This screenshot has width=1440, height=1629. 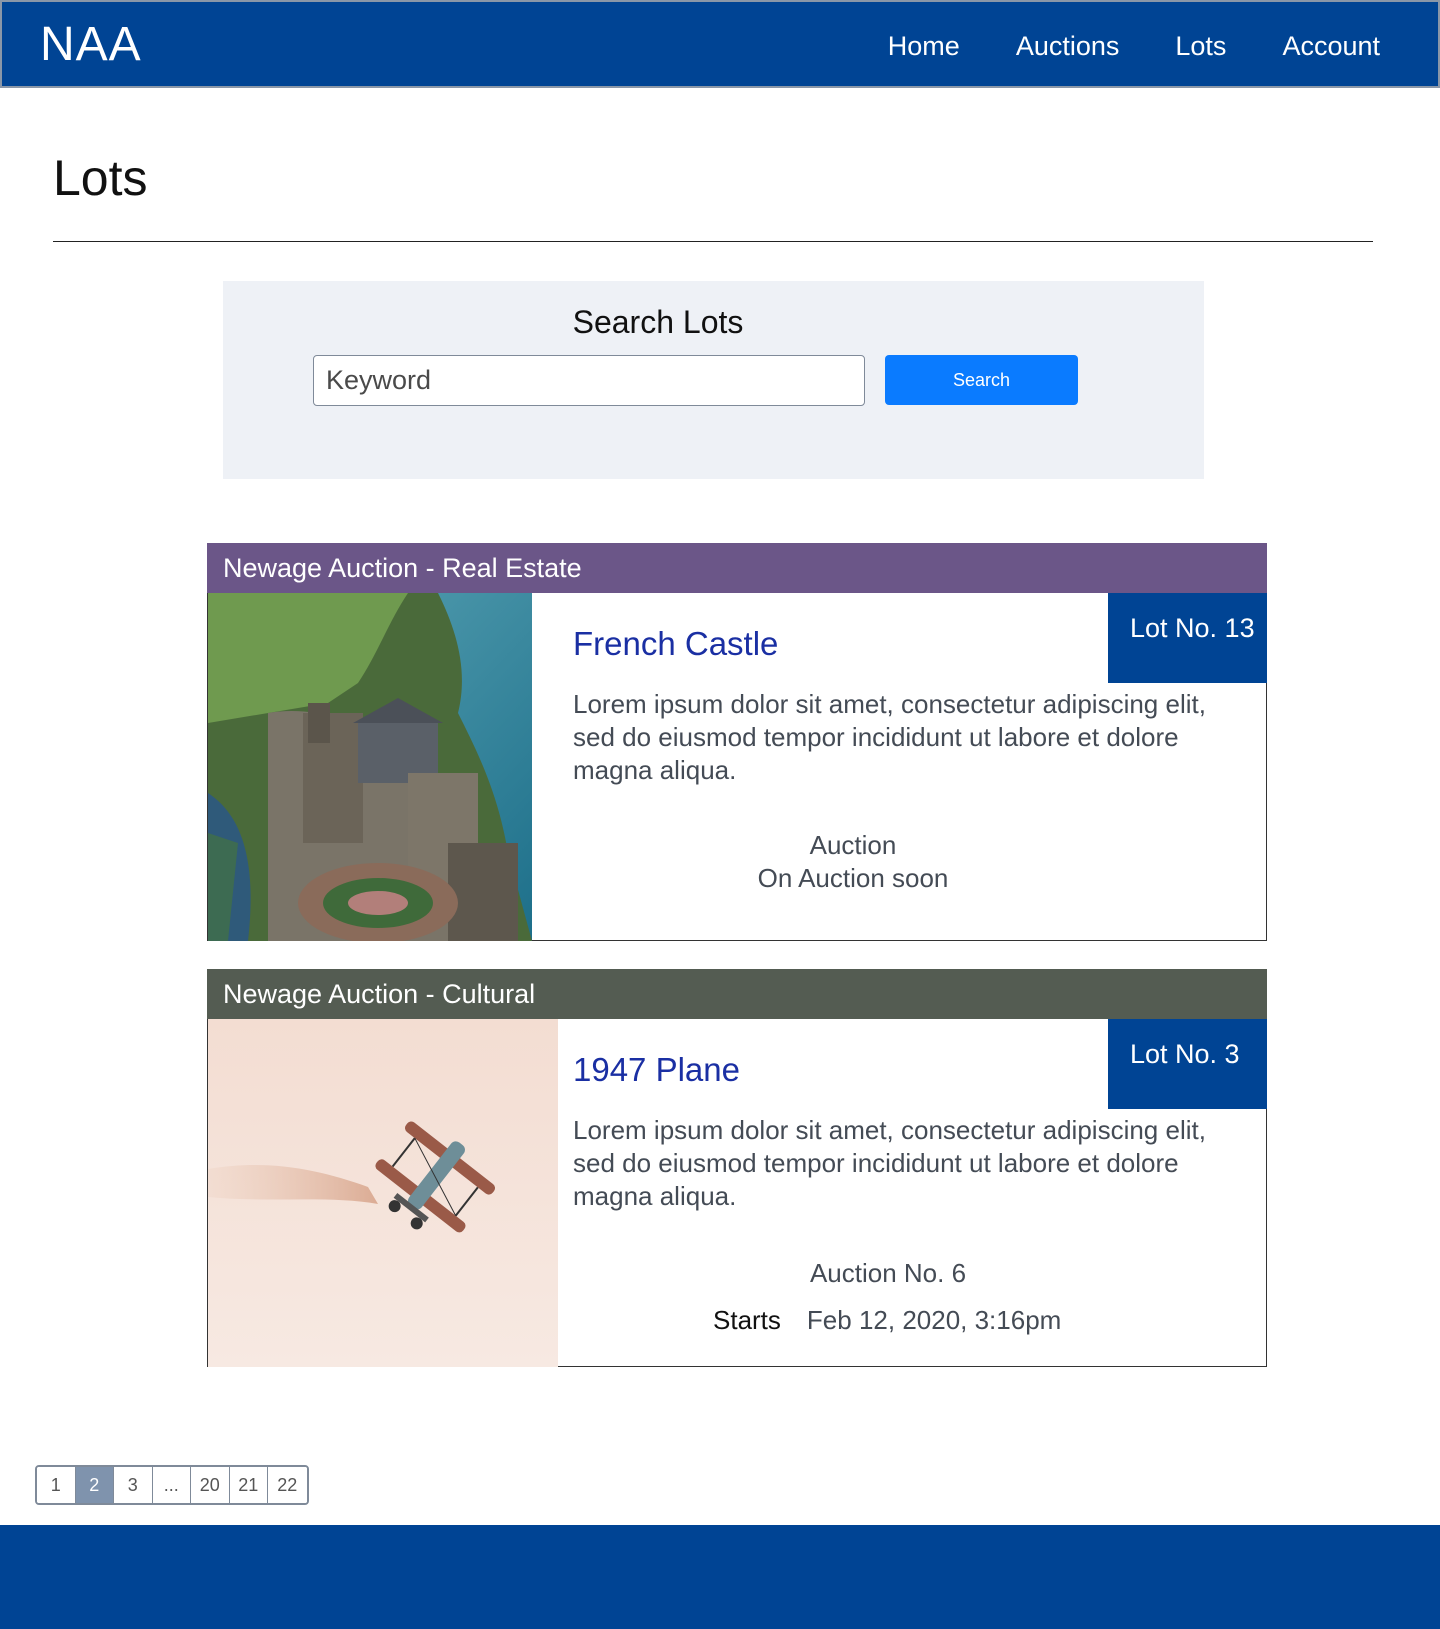 What do you see at coordinates (1068, 46) in the screenshot?
I see `nav-auctions: Auctions` at bounding box center [1068, 46].